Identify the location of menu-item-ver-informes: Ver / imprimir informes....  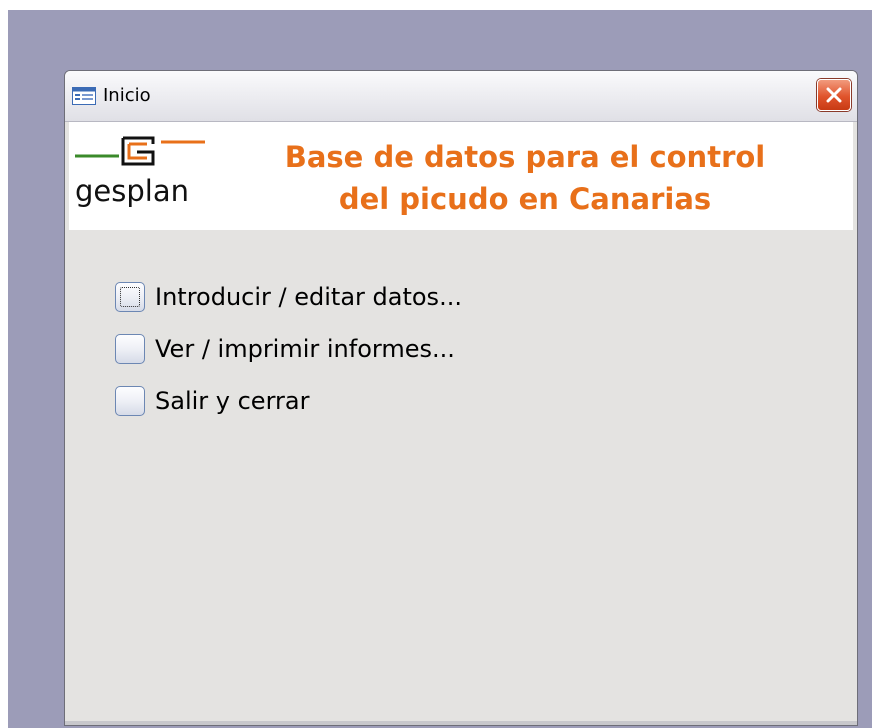
(288, 349).